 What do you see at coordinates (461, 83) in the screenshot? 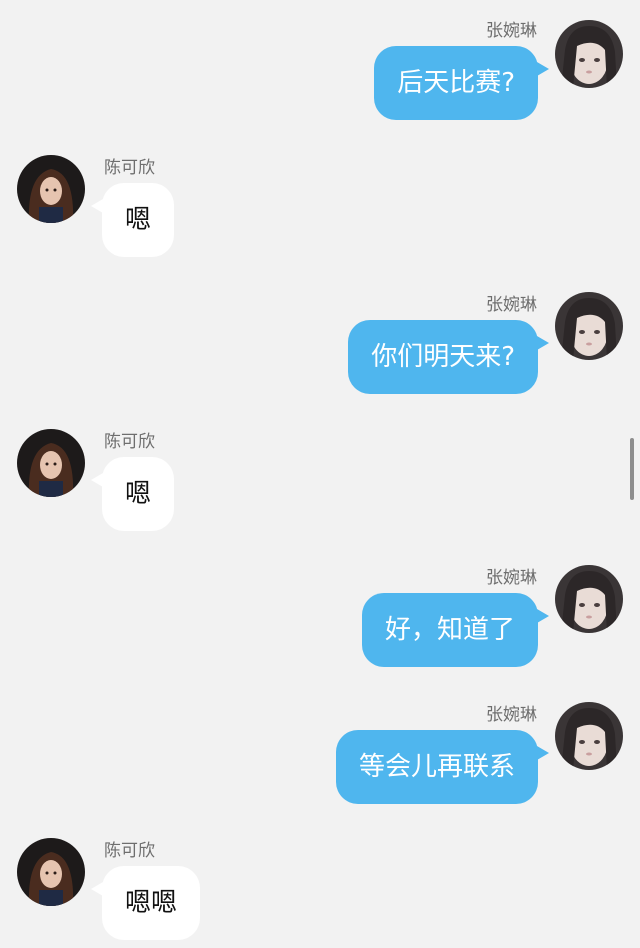
I see `outgoing-message-bubble: 后天比赛?` at bounding box center [461, 83].